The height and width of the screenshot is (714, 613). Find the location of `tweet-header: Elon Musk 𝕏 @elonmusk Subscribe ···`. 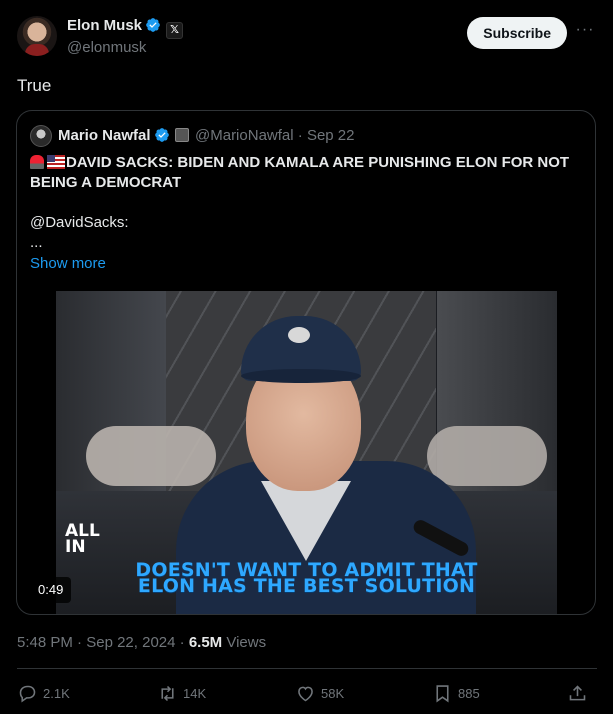

tweet-header: Elon Musk 𝕏 @elonmusk Subscribe ··· is located at coordinates (307, 37).